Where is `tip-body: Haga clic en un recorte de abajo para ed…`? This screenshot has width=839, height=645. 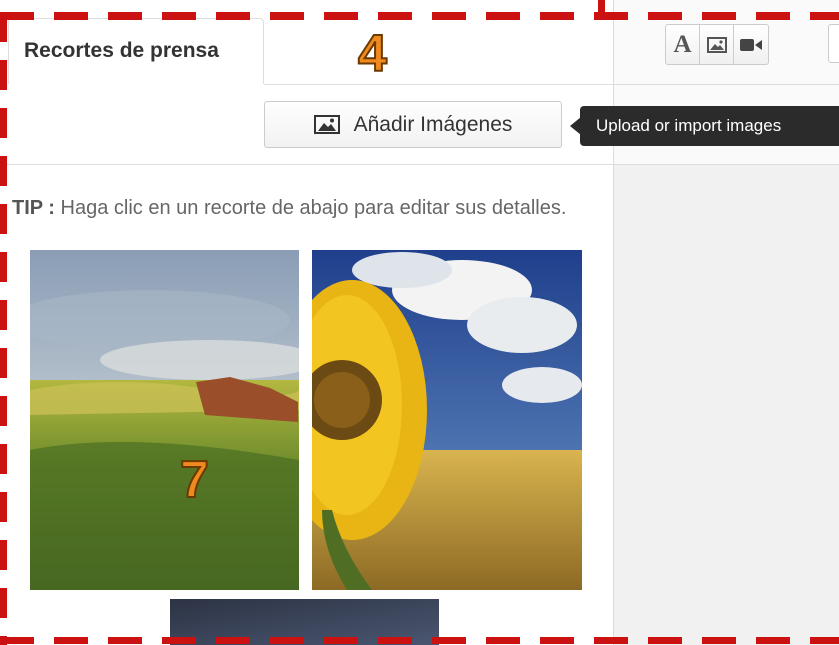 tip-body: Haga clic en un recorte de abajo para ed… is located at coordinates (310, 208).